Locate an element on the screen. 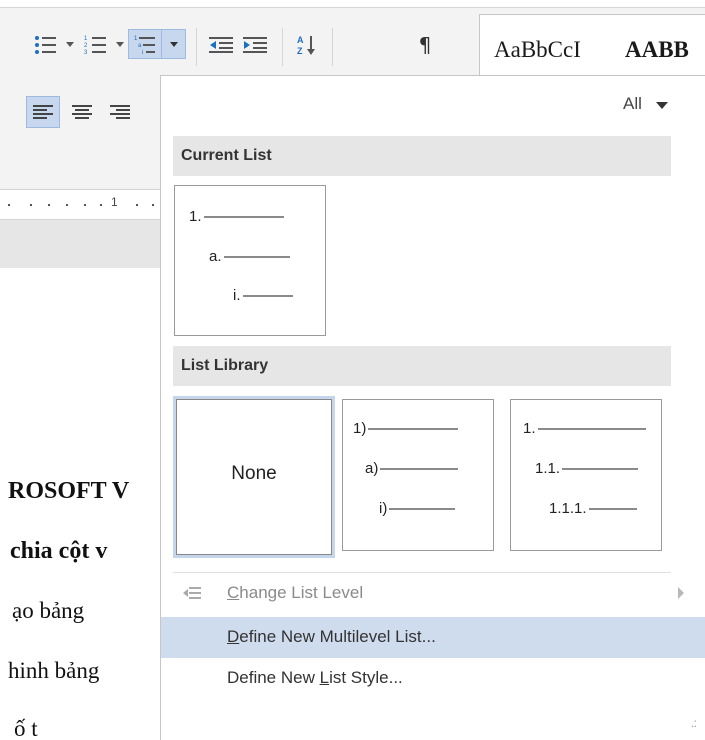 The width and height of the screenshot is (705, 740). svg-text: 2 is located at coordinates (86, 46).